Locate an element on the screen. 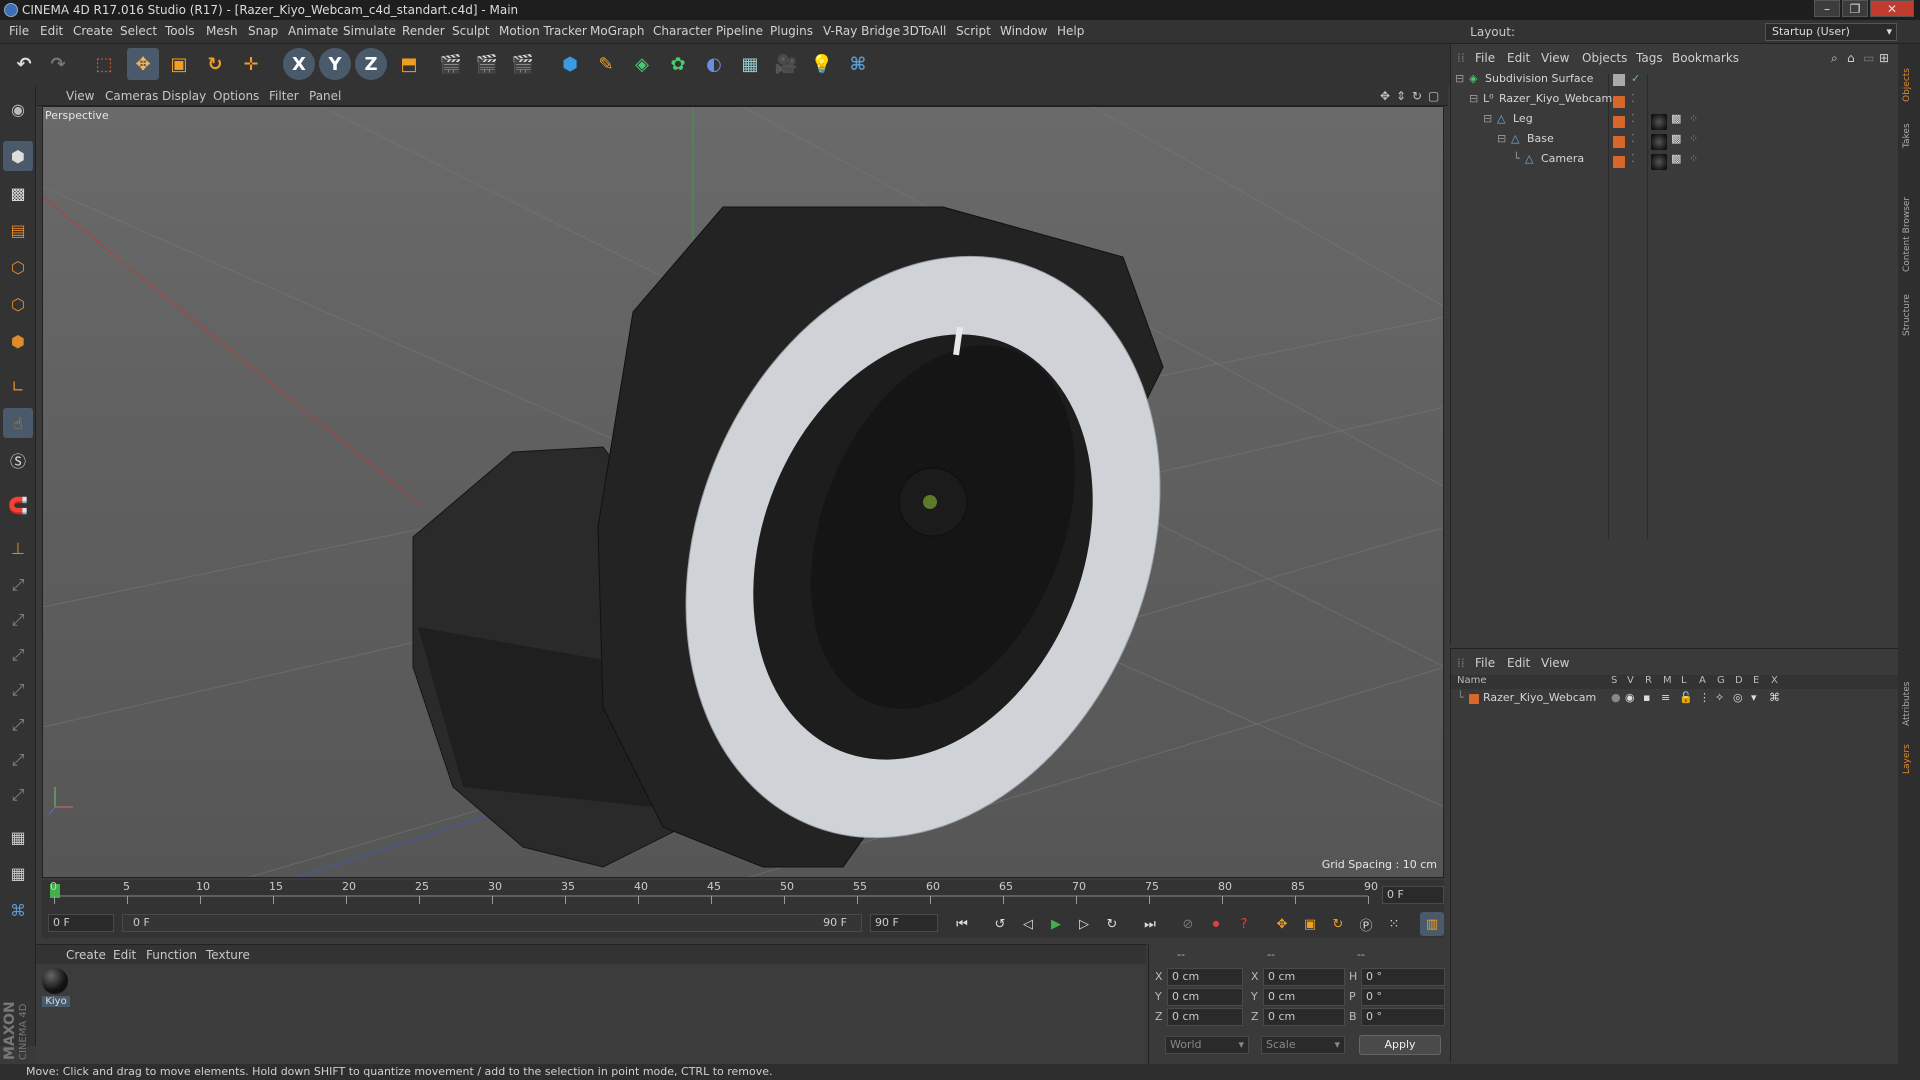 The width and height of the screenshot is (1920, 1080). redo-button: ↷ is located at coordinates (58, 64).